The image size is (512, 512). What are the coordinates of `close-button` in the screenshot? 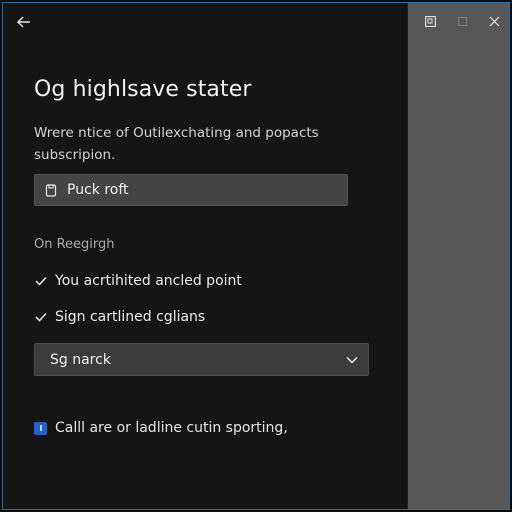 It's located at (494, 21).